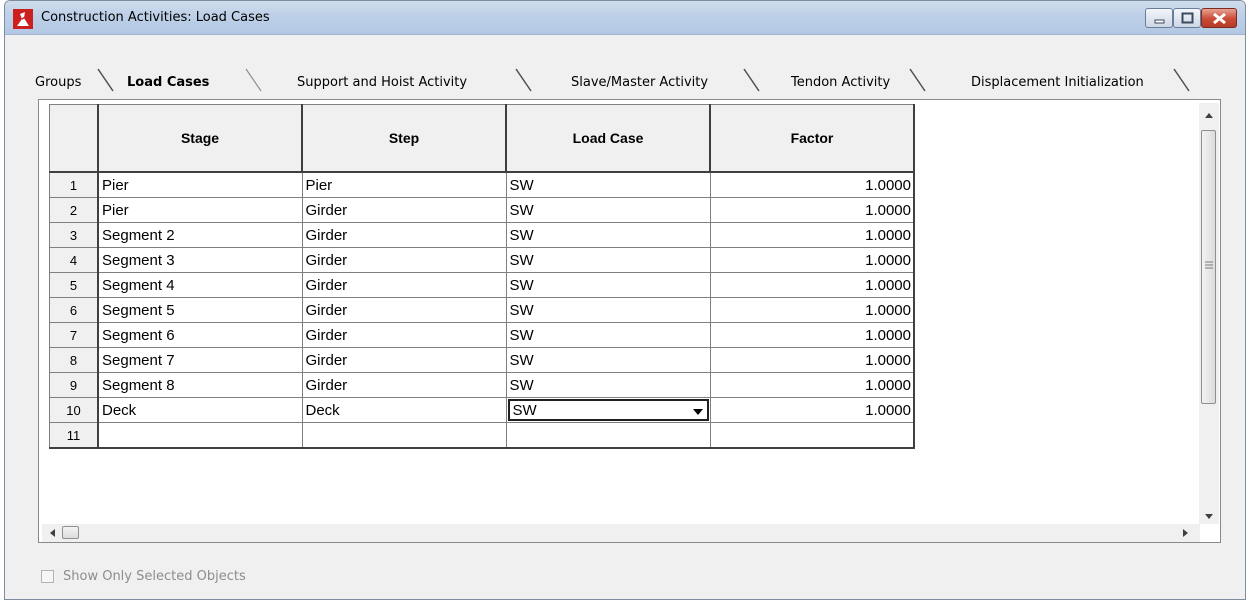  Describe the element at coordinates (847, 80) in the screenshot. I see `tab-tendon-activity: Tendon Activity` at that location.